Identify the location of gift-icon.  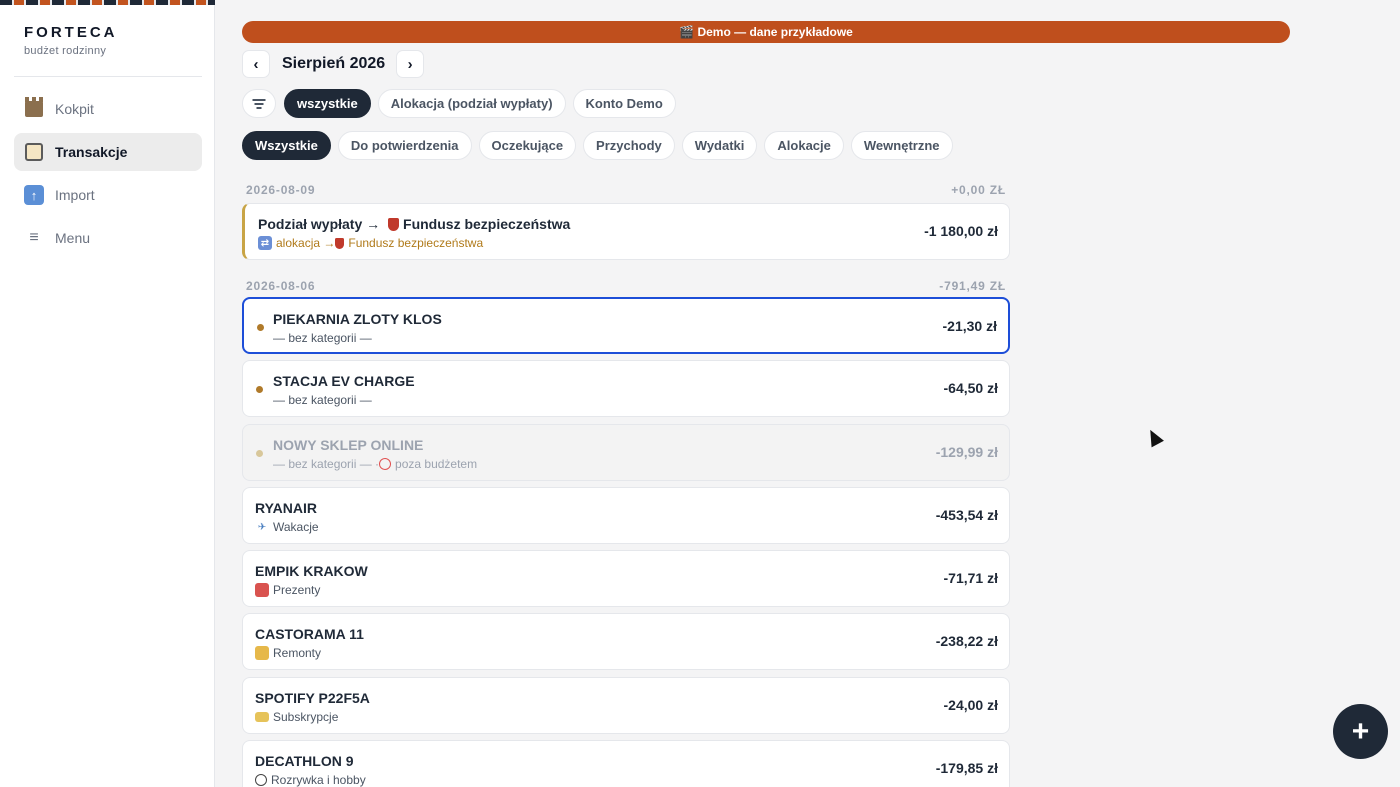
(262, 590).